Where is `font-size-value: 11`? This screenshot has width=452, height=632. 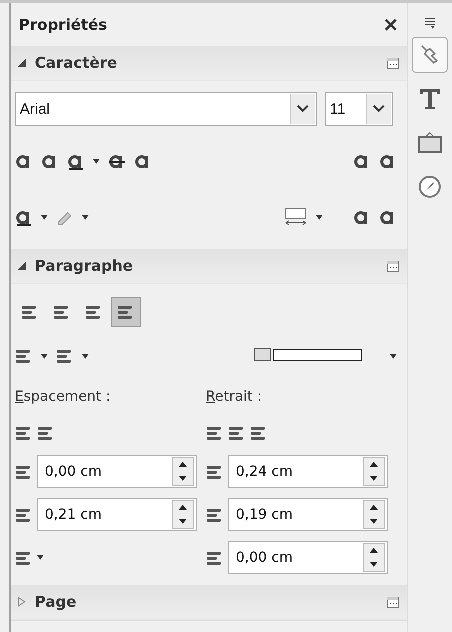 font-size-value: 11 is located at coordinates (337, 109).